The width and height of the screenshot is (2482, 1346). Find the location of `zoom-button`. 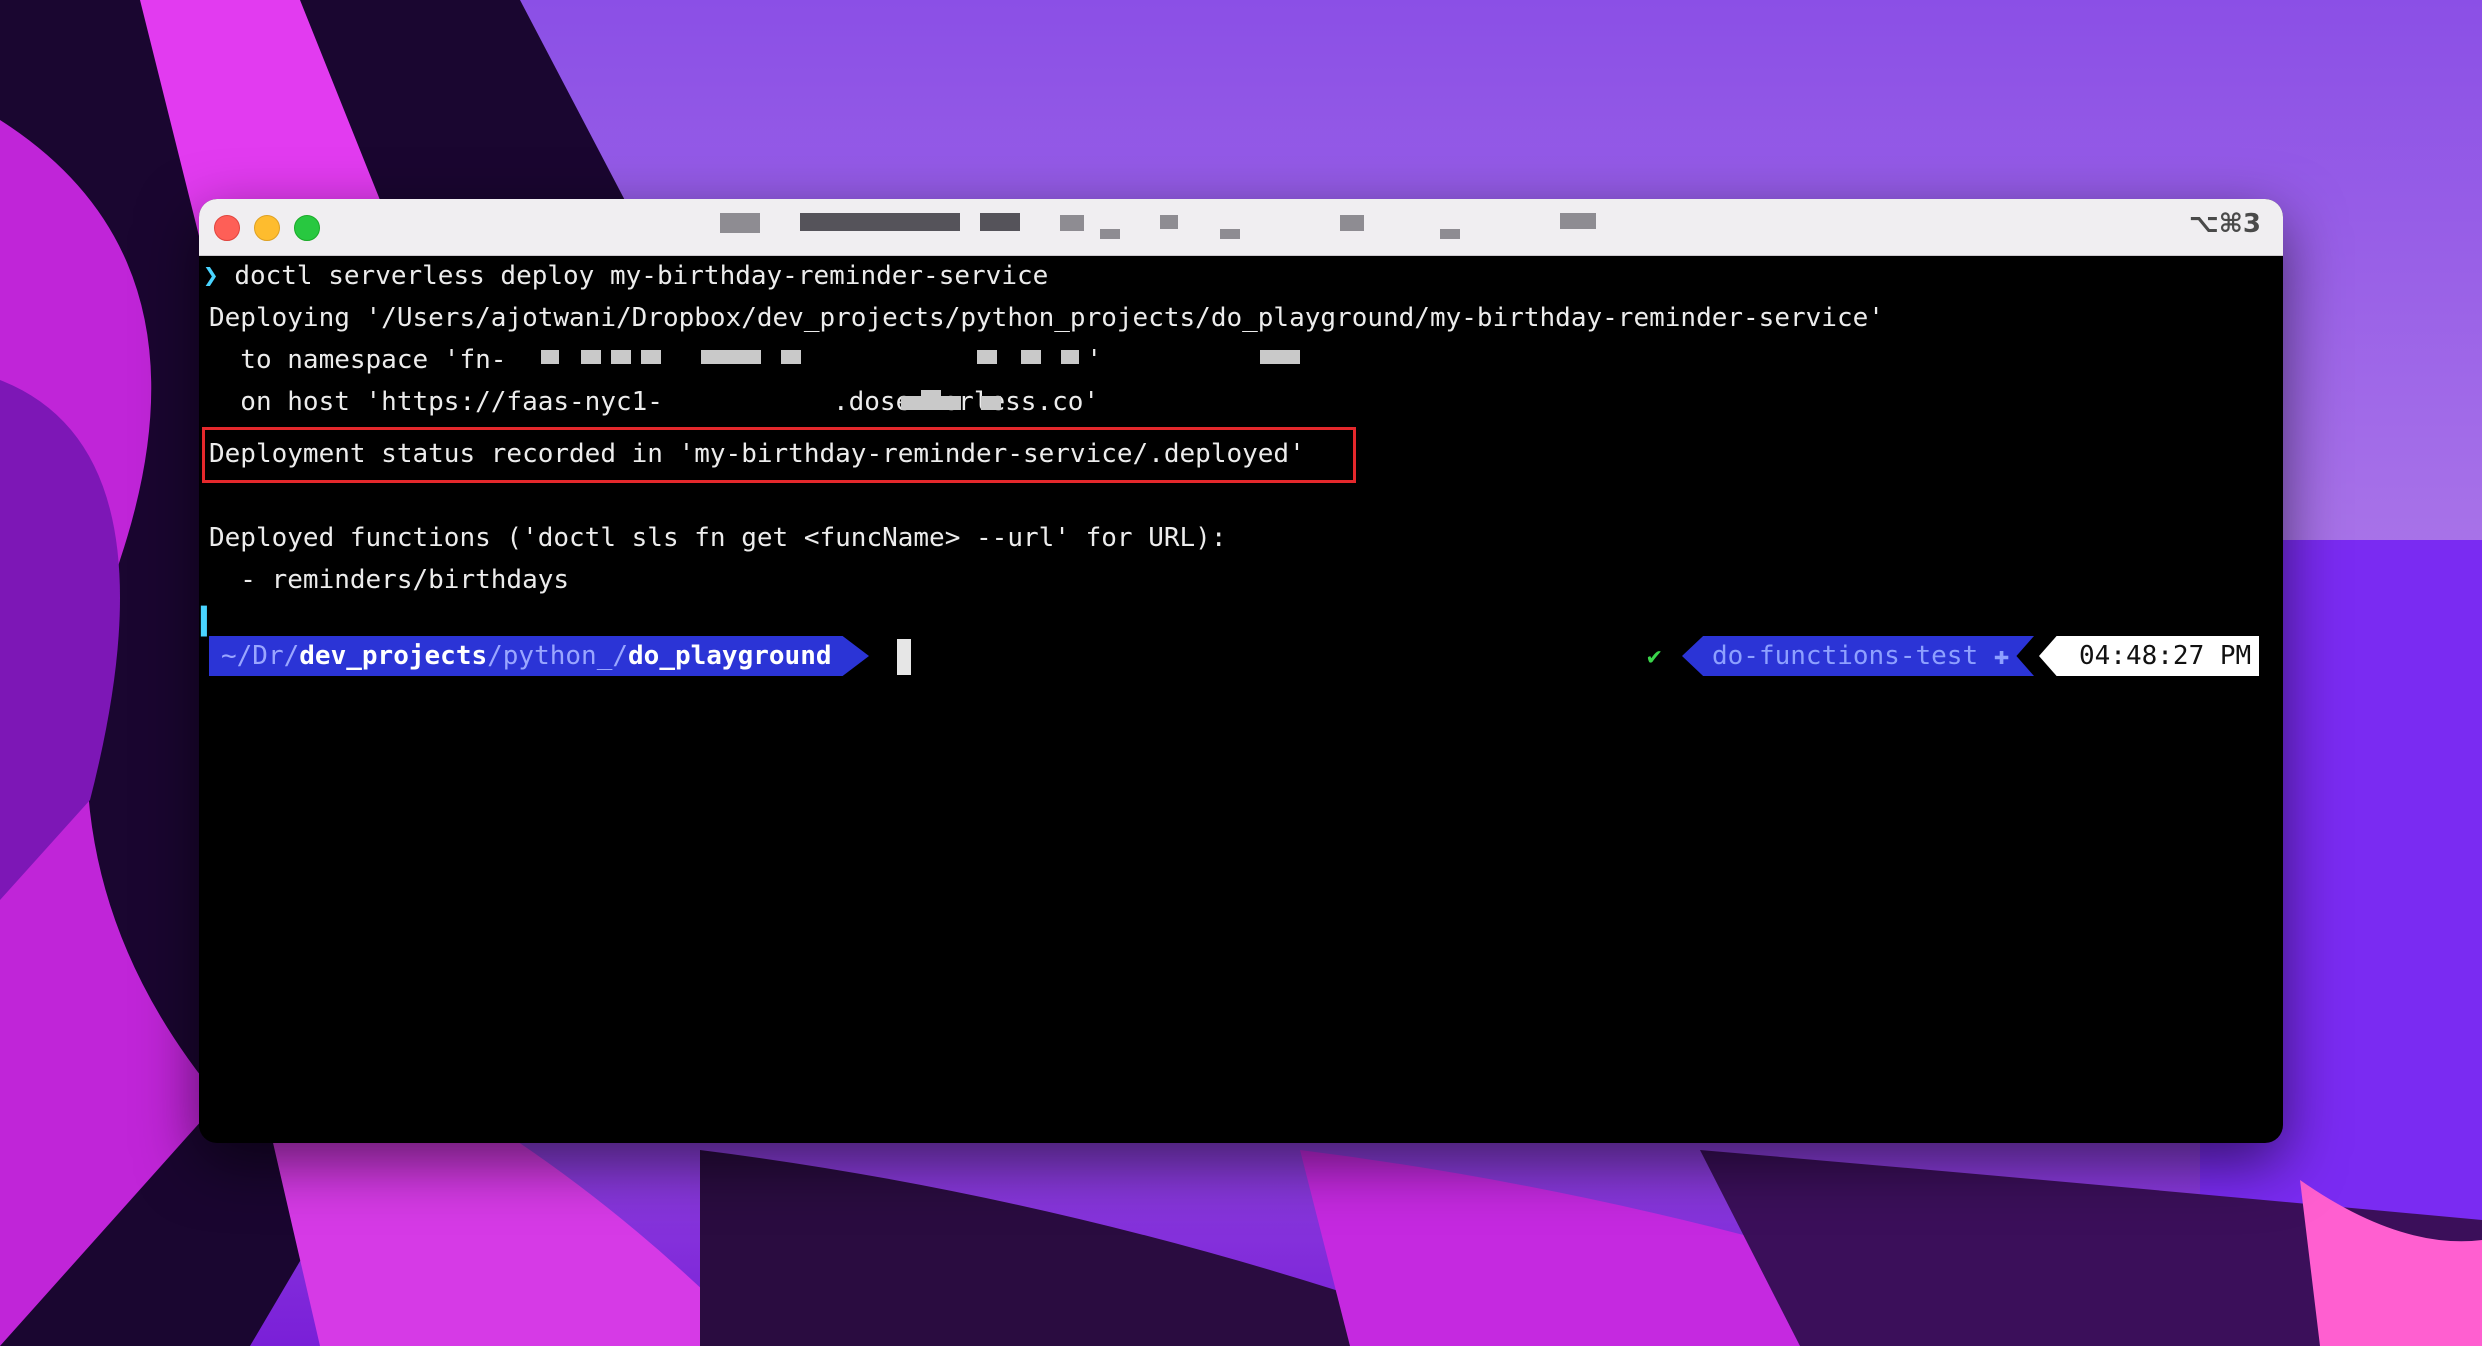

zoom-button is located at coordinates (307, 228).